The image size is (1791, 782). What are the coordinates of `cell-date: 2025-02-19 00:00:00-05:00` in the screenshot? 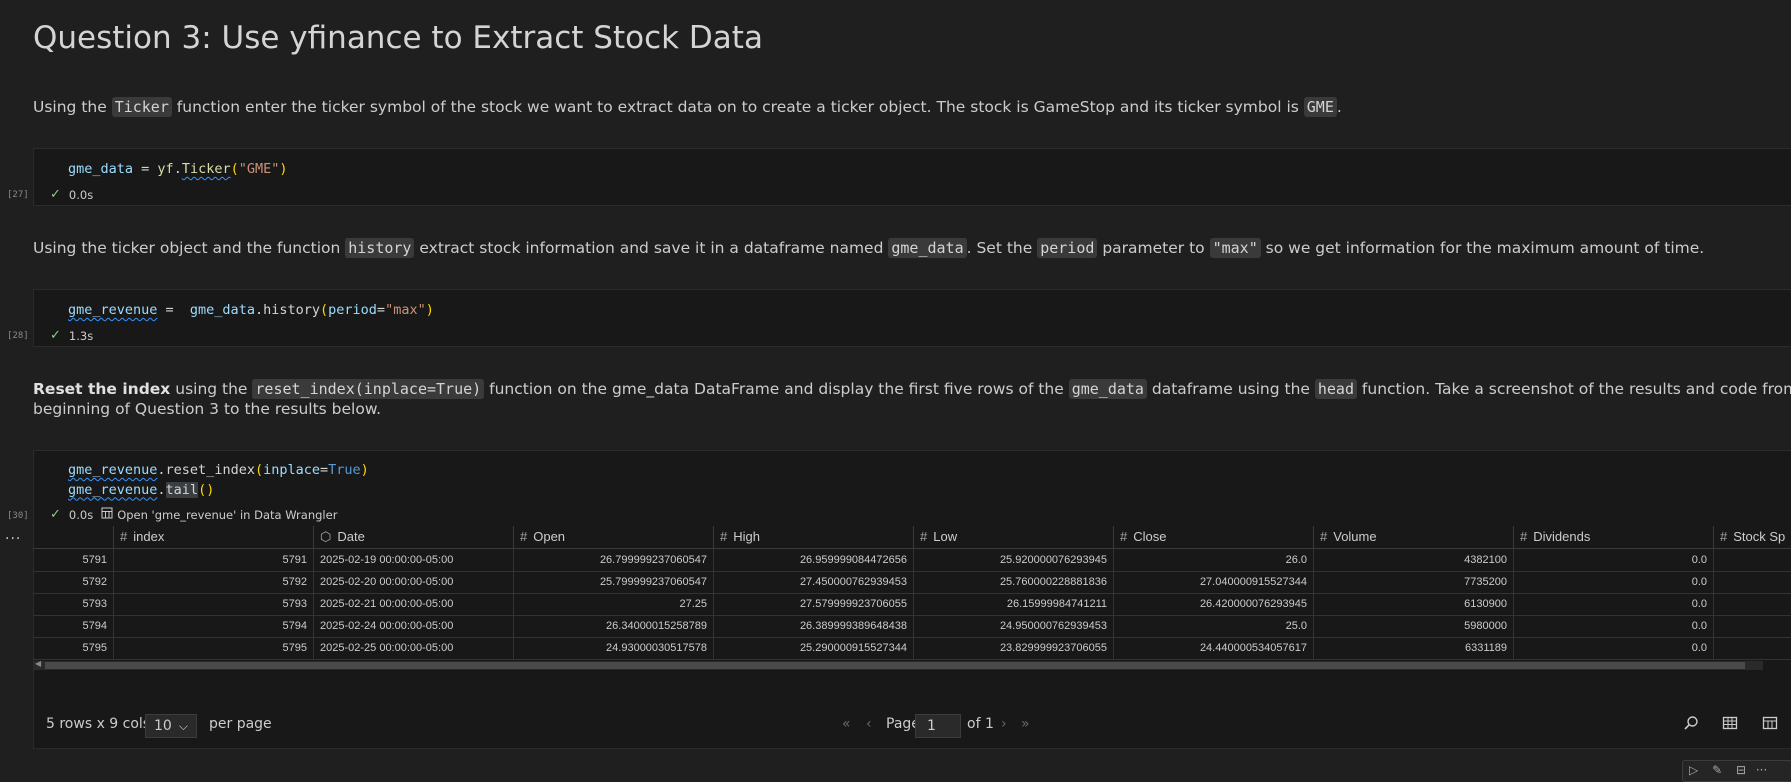 It's located at (413, 560).